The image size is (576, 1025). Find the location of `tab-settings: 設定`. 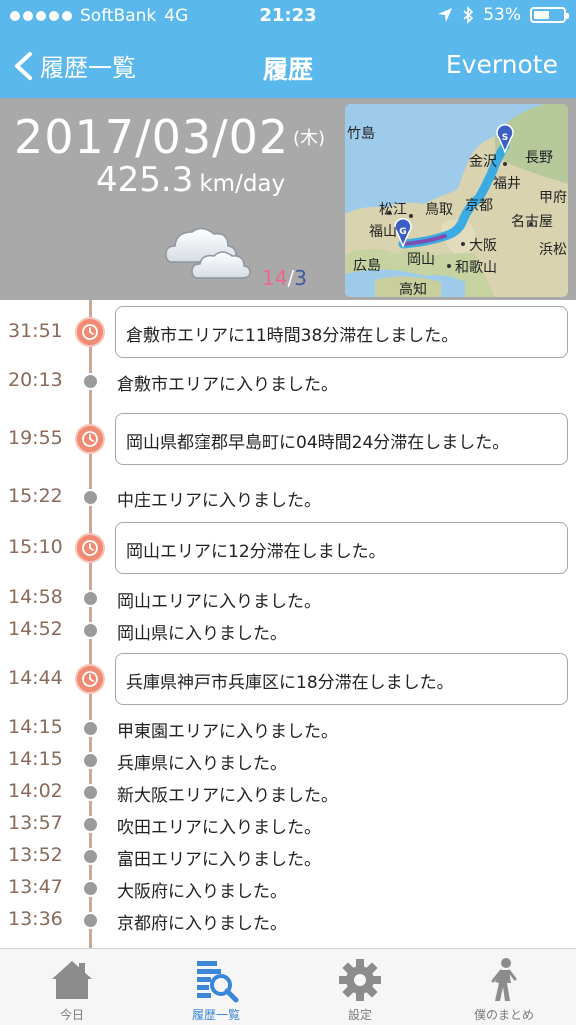

tab-settings: 設定 is located at coordinates (360, 987).